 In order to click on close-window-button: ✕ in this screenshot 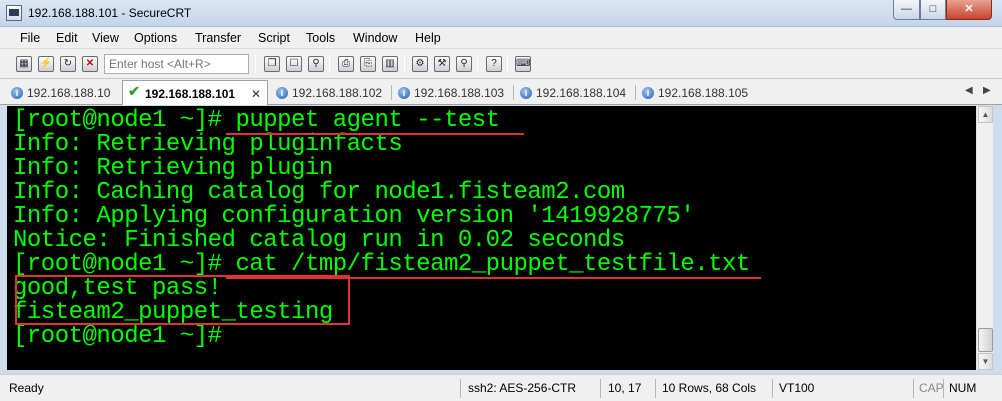, I will do `click(969, 10)`.